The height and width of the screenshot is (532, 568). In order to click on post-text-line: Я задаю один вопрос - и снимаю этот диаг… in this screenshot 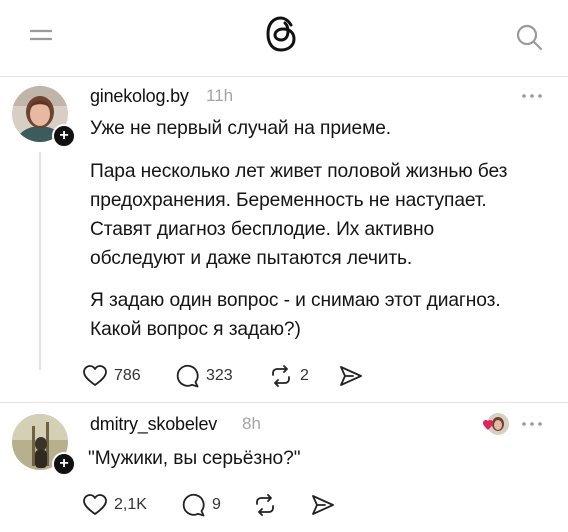, I will do `click(295, 300)`.